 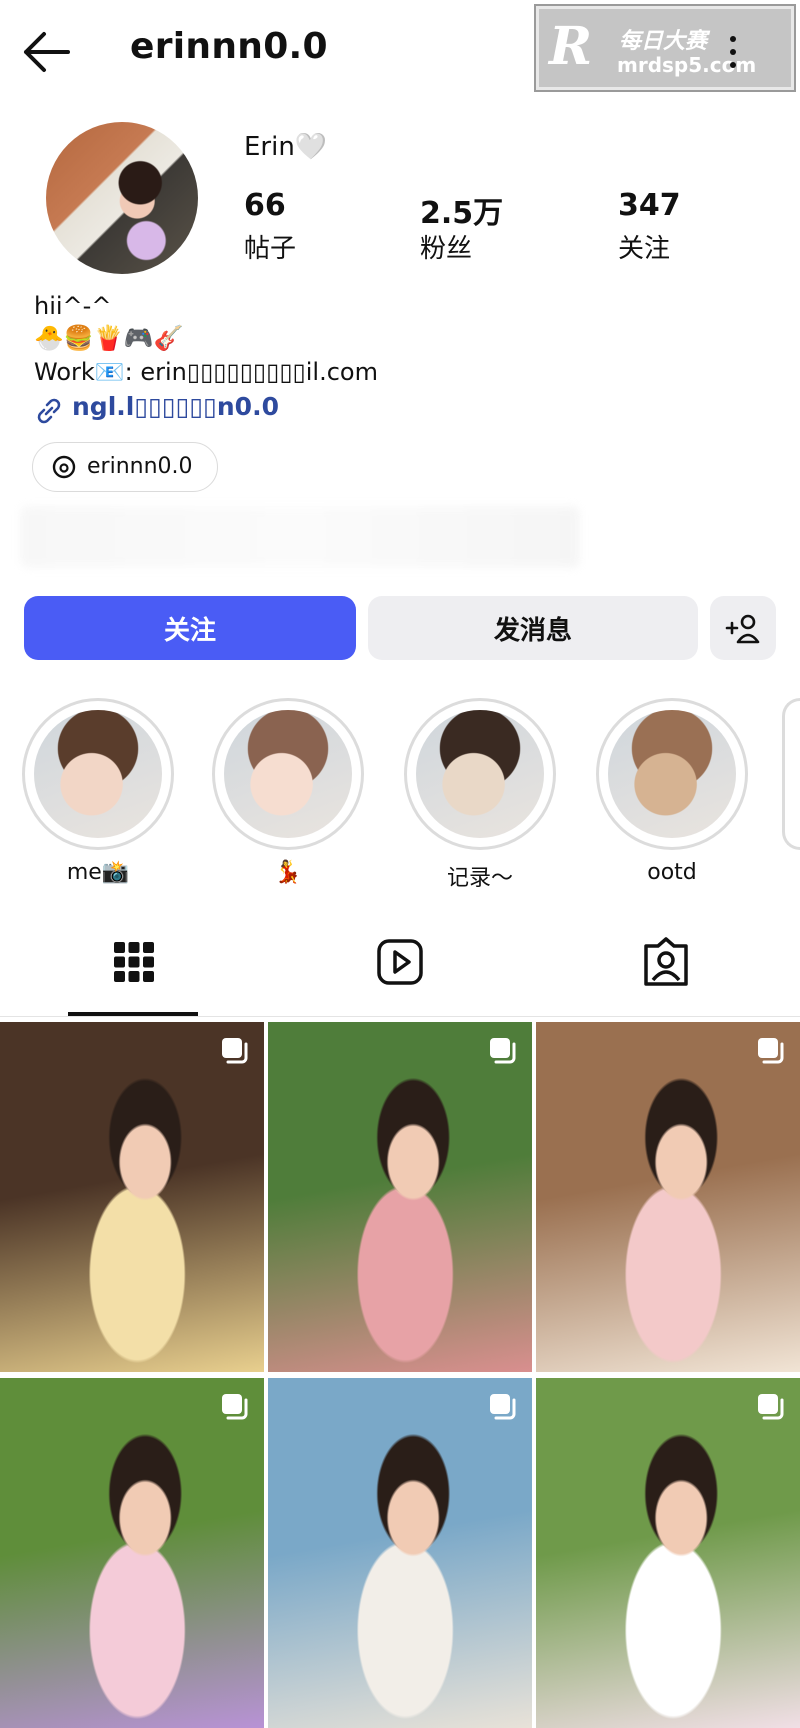 What do you see at coordinates (265, 205) in the screenshot?
I see `posts-count: 66` at bounding box center [265, 205].